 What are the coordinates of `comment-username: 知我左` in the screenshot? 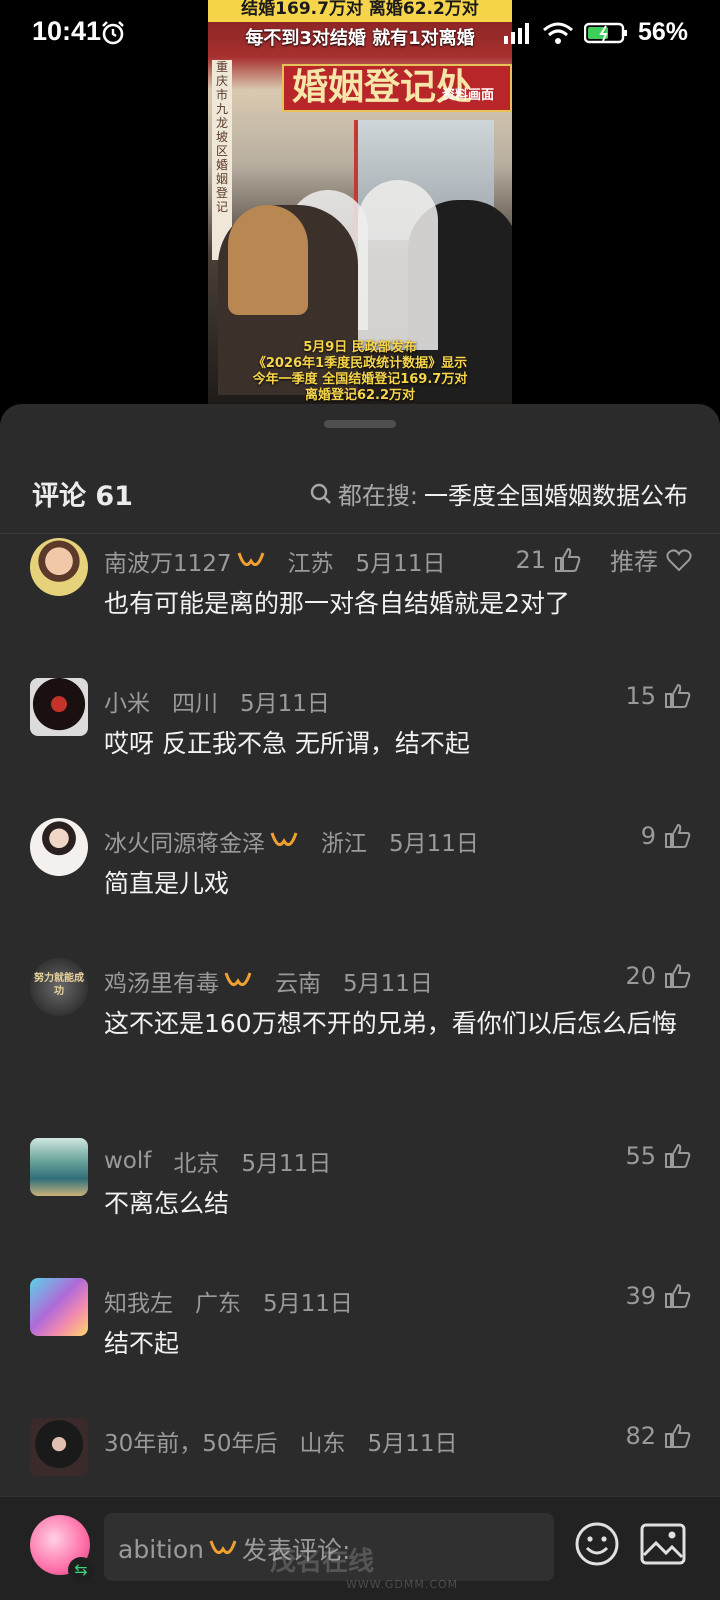 It's located at (138, 1301).